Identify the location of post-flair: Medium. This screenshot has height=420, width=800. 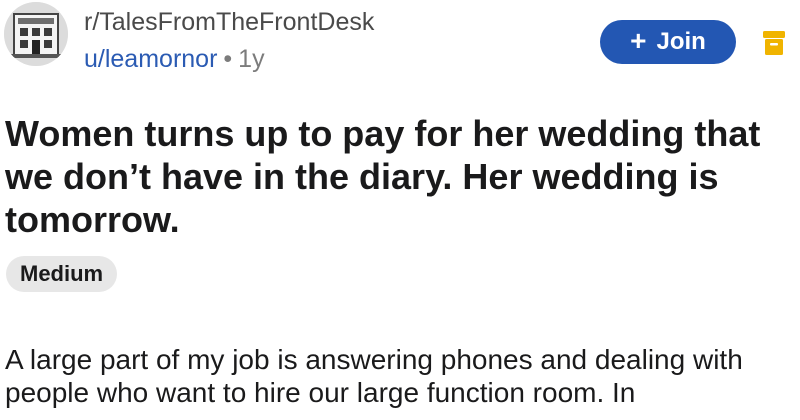
(62, 274).